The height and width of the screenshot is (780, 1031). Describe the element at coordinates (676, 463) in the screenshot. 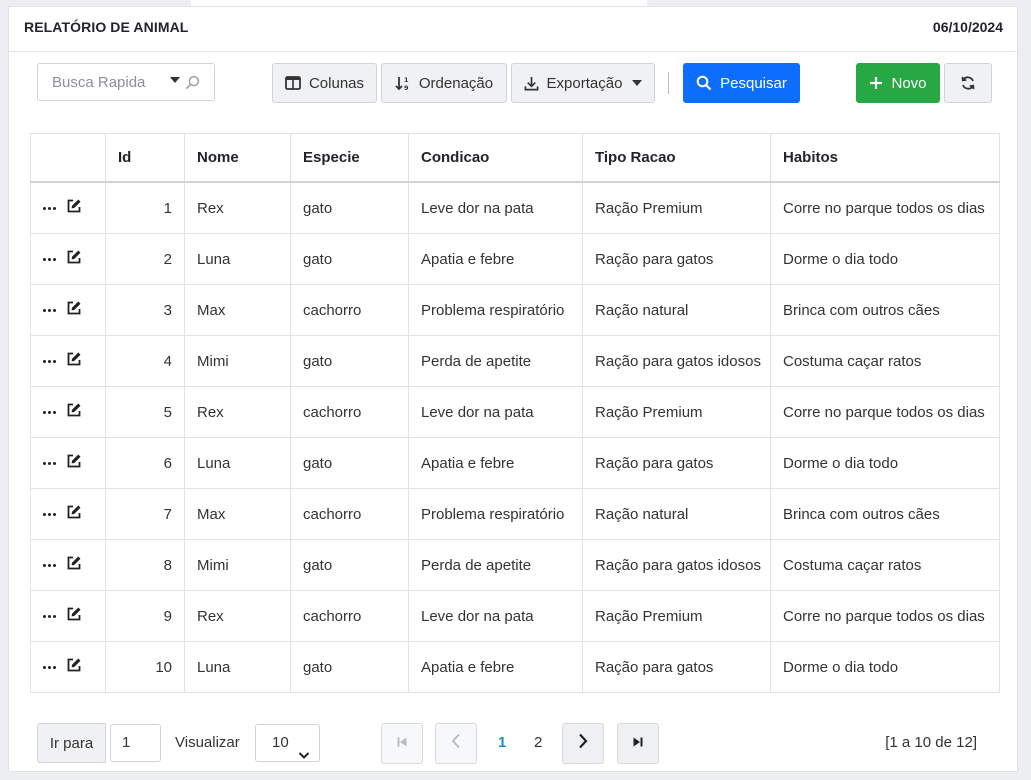

I see `cell-tipo-racao: Ração para gatos` at that location.